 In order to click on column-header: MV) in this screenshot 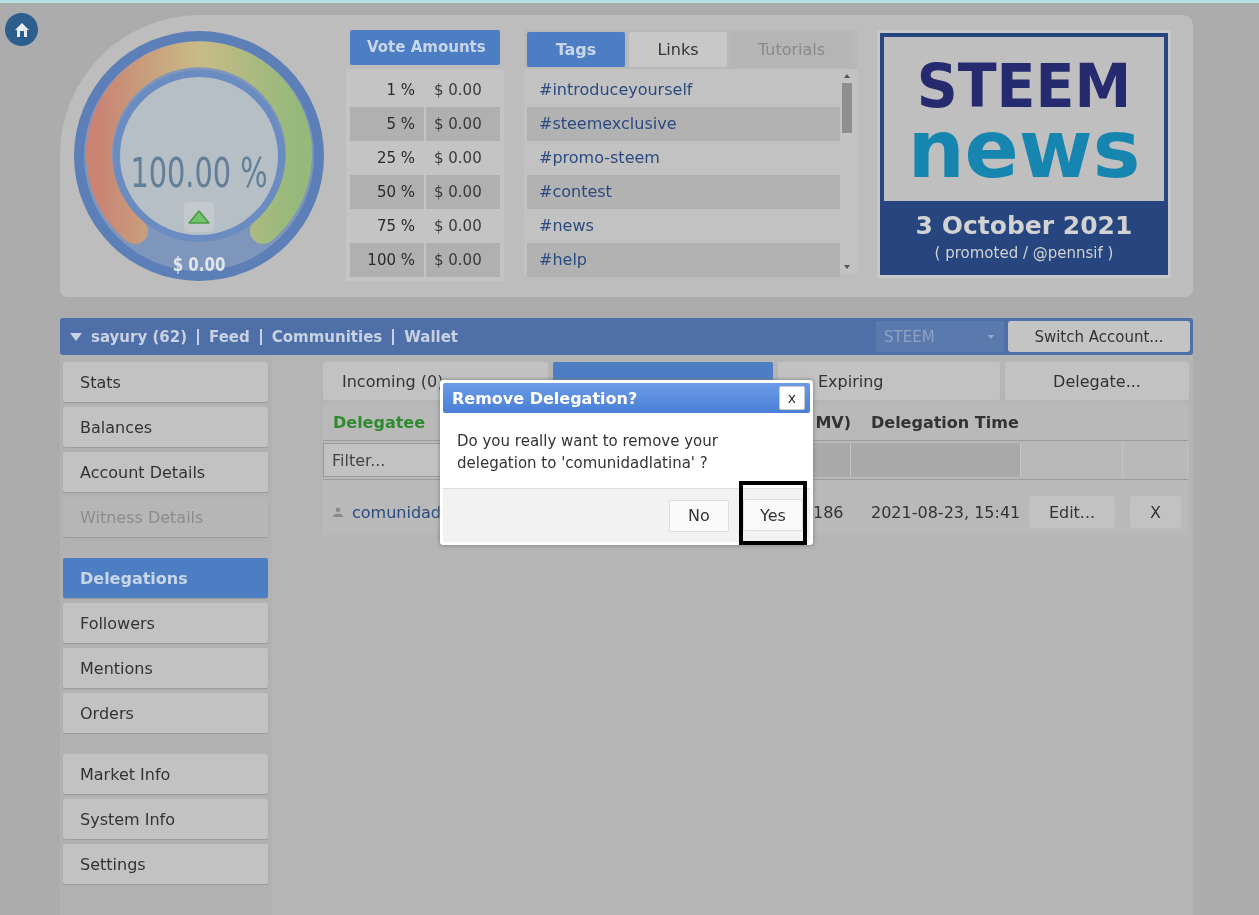, I will do `click(832, 423)`.